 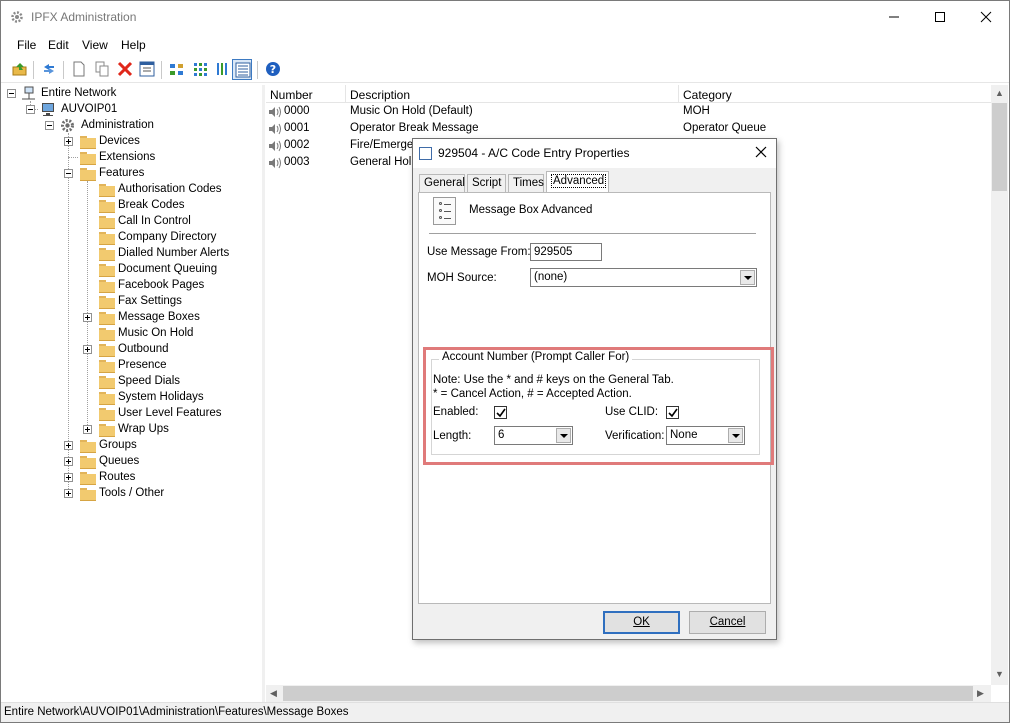 I want to click on tree-node-break-codes: Break Codes, so click(x=127, y=206).